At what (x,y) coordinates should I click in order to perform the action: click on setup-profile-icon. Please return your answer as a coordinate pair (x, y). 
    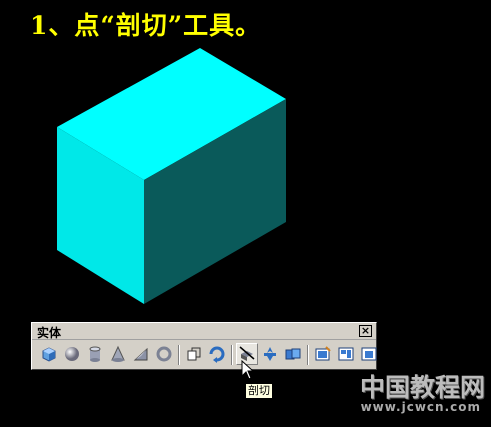
    Looking at the image, I should click on (369, 354).